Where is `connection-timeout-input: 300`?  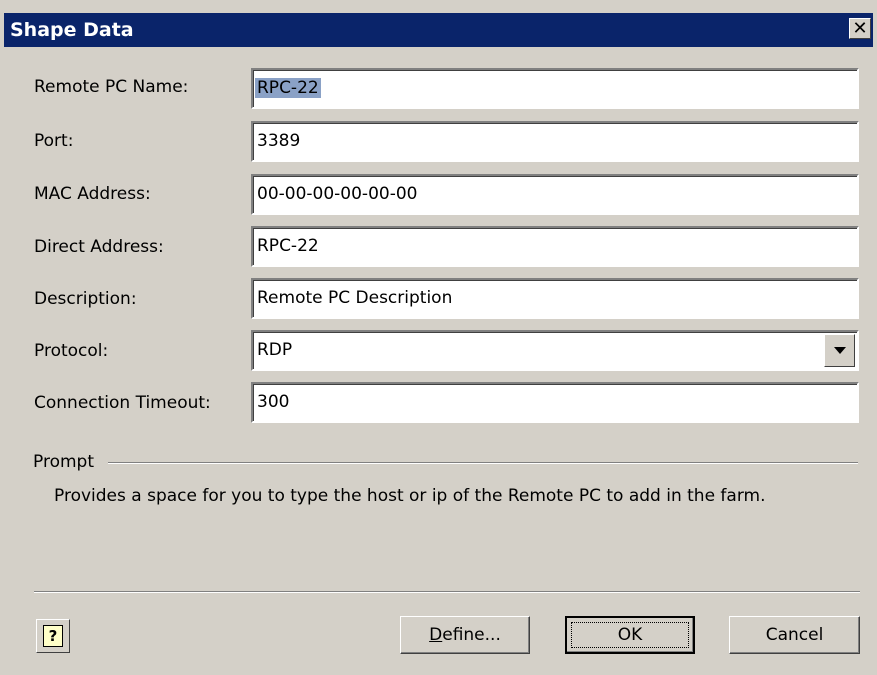
connection-timeout-input: 300 is located at coordinates (555, 402).